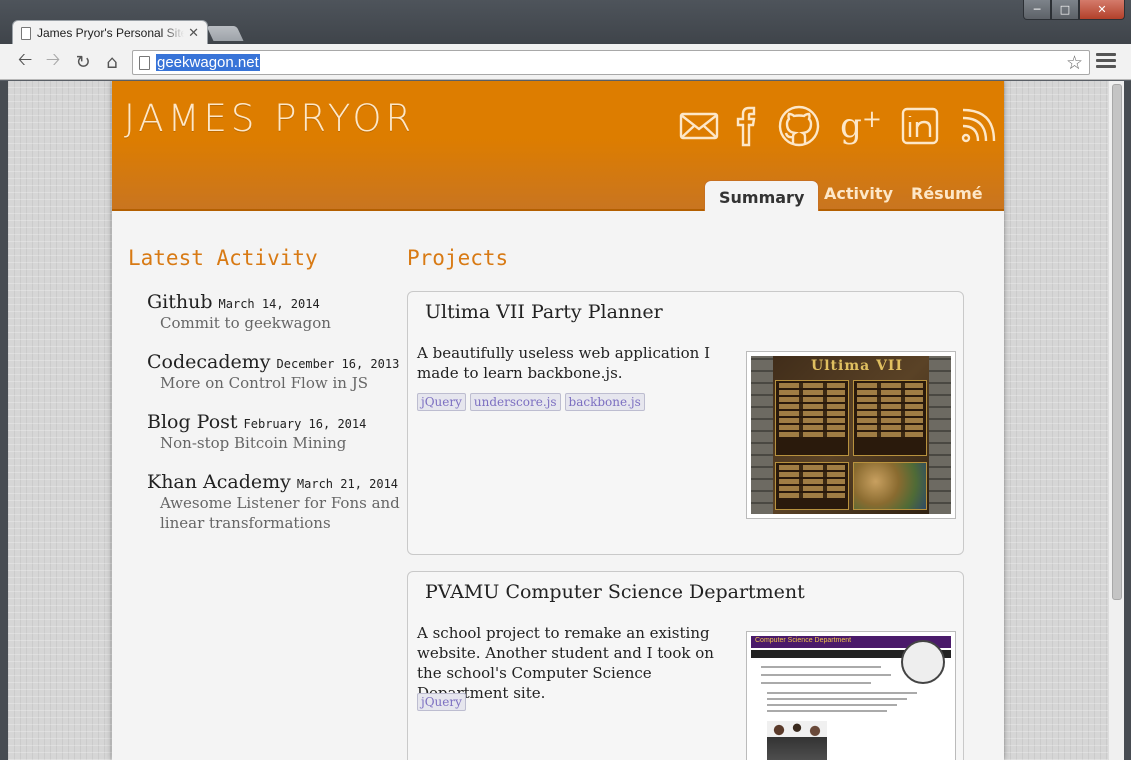 The height and width of the screenshot is (760, 1131). Describe the element at coordinates (25, 61) in the screenshot. I see `back-arrow-icon: 🡠` at that location.